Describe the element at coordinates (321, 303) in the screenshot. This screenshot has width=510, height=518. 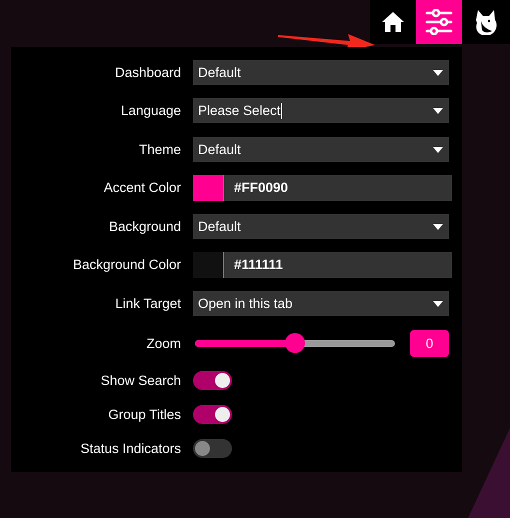
I see `select-field: Open in this tab` at that location.